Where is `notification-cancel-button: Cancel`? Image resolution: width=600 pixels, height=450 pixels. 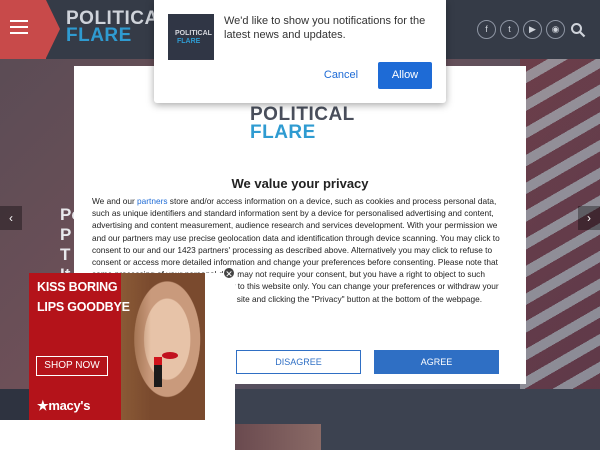 notification-cancel-button: Cancel is located at coordinates (341, 75).